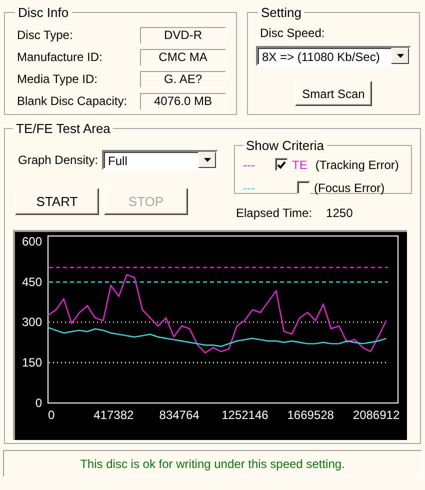 This screenshot has width=425, height=490. What do you see at coordinates (57, 79) in the screenshot?
I see `field-label: Media Type ID:` at bounding box center [57, 79].